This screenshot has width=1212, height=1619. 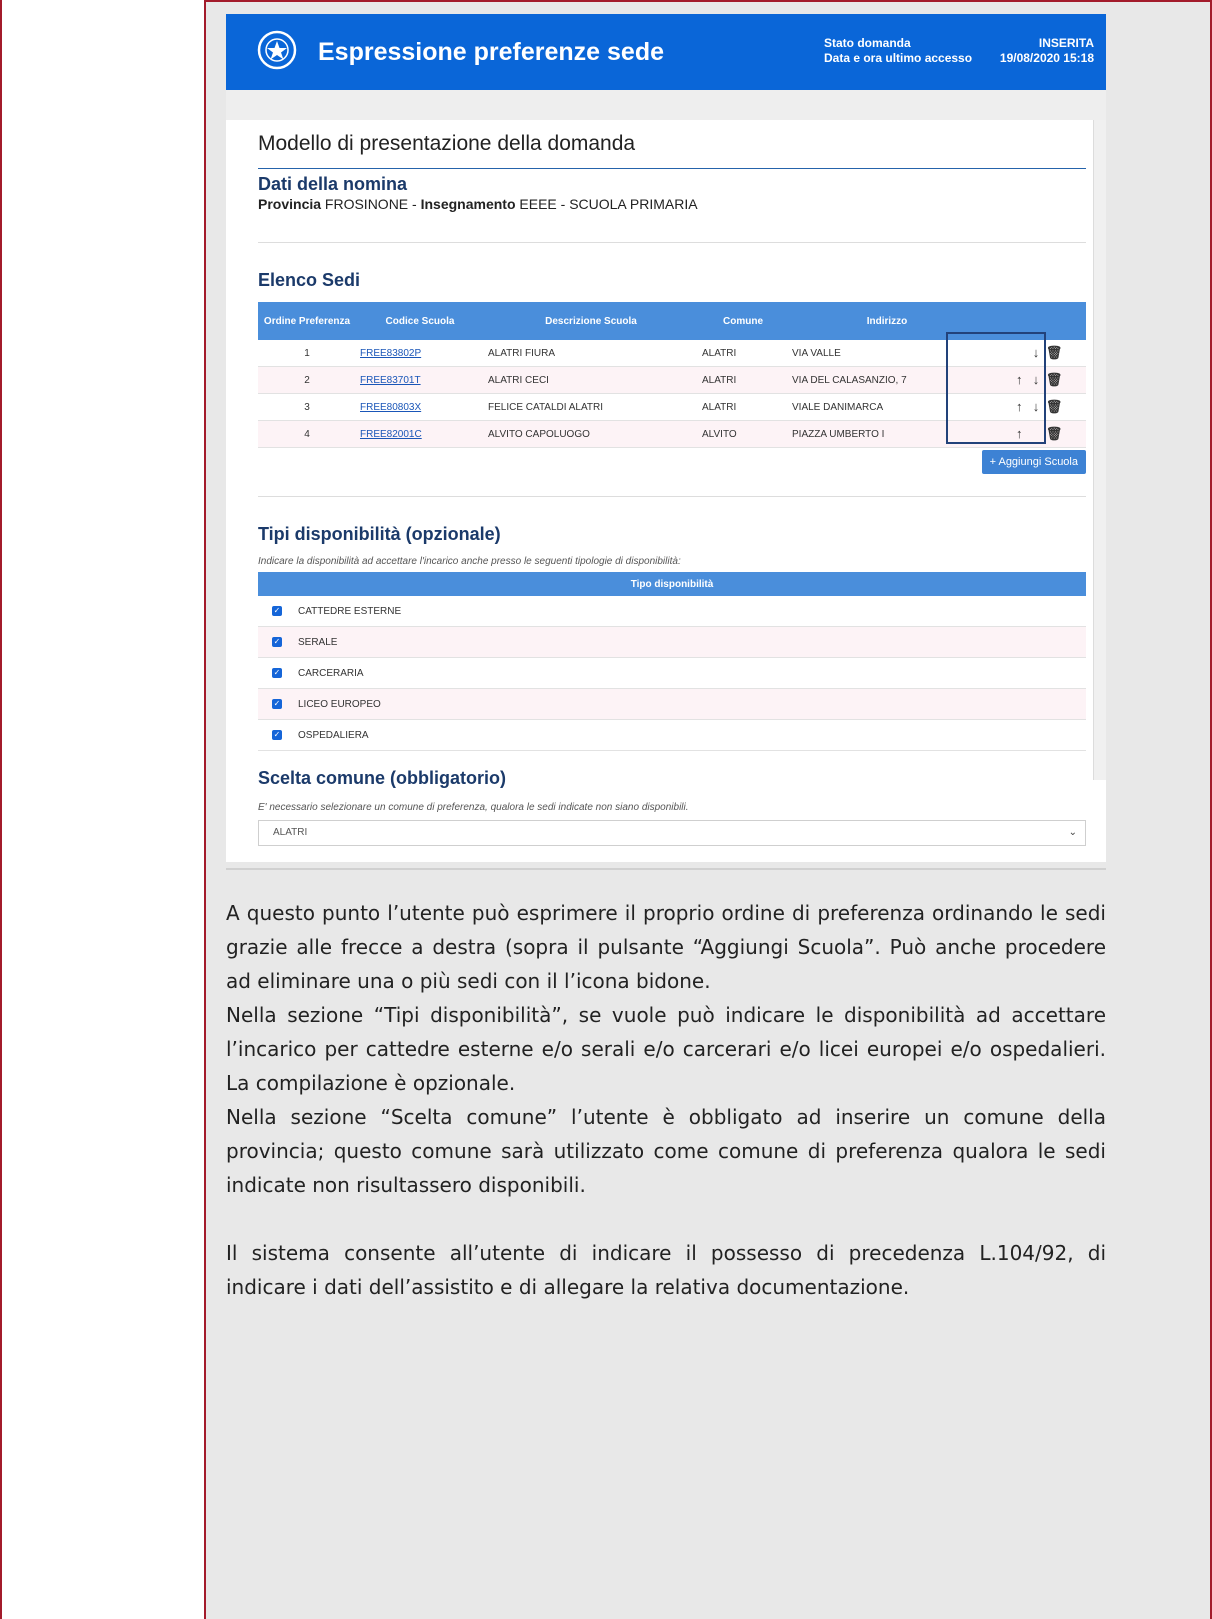 What do you see at coordinates (420, 321) in the screenshot?
I see `col-codice: Codice Scuola` at bounding box center [420, 321].